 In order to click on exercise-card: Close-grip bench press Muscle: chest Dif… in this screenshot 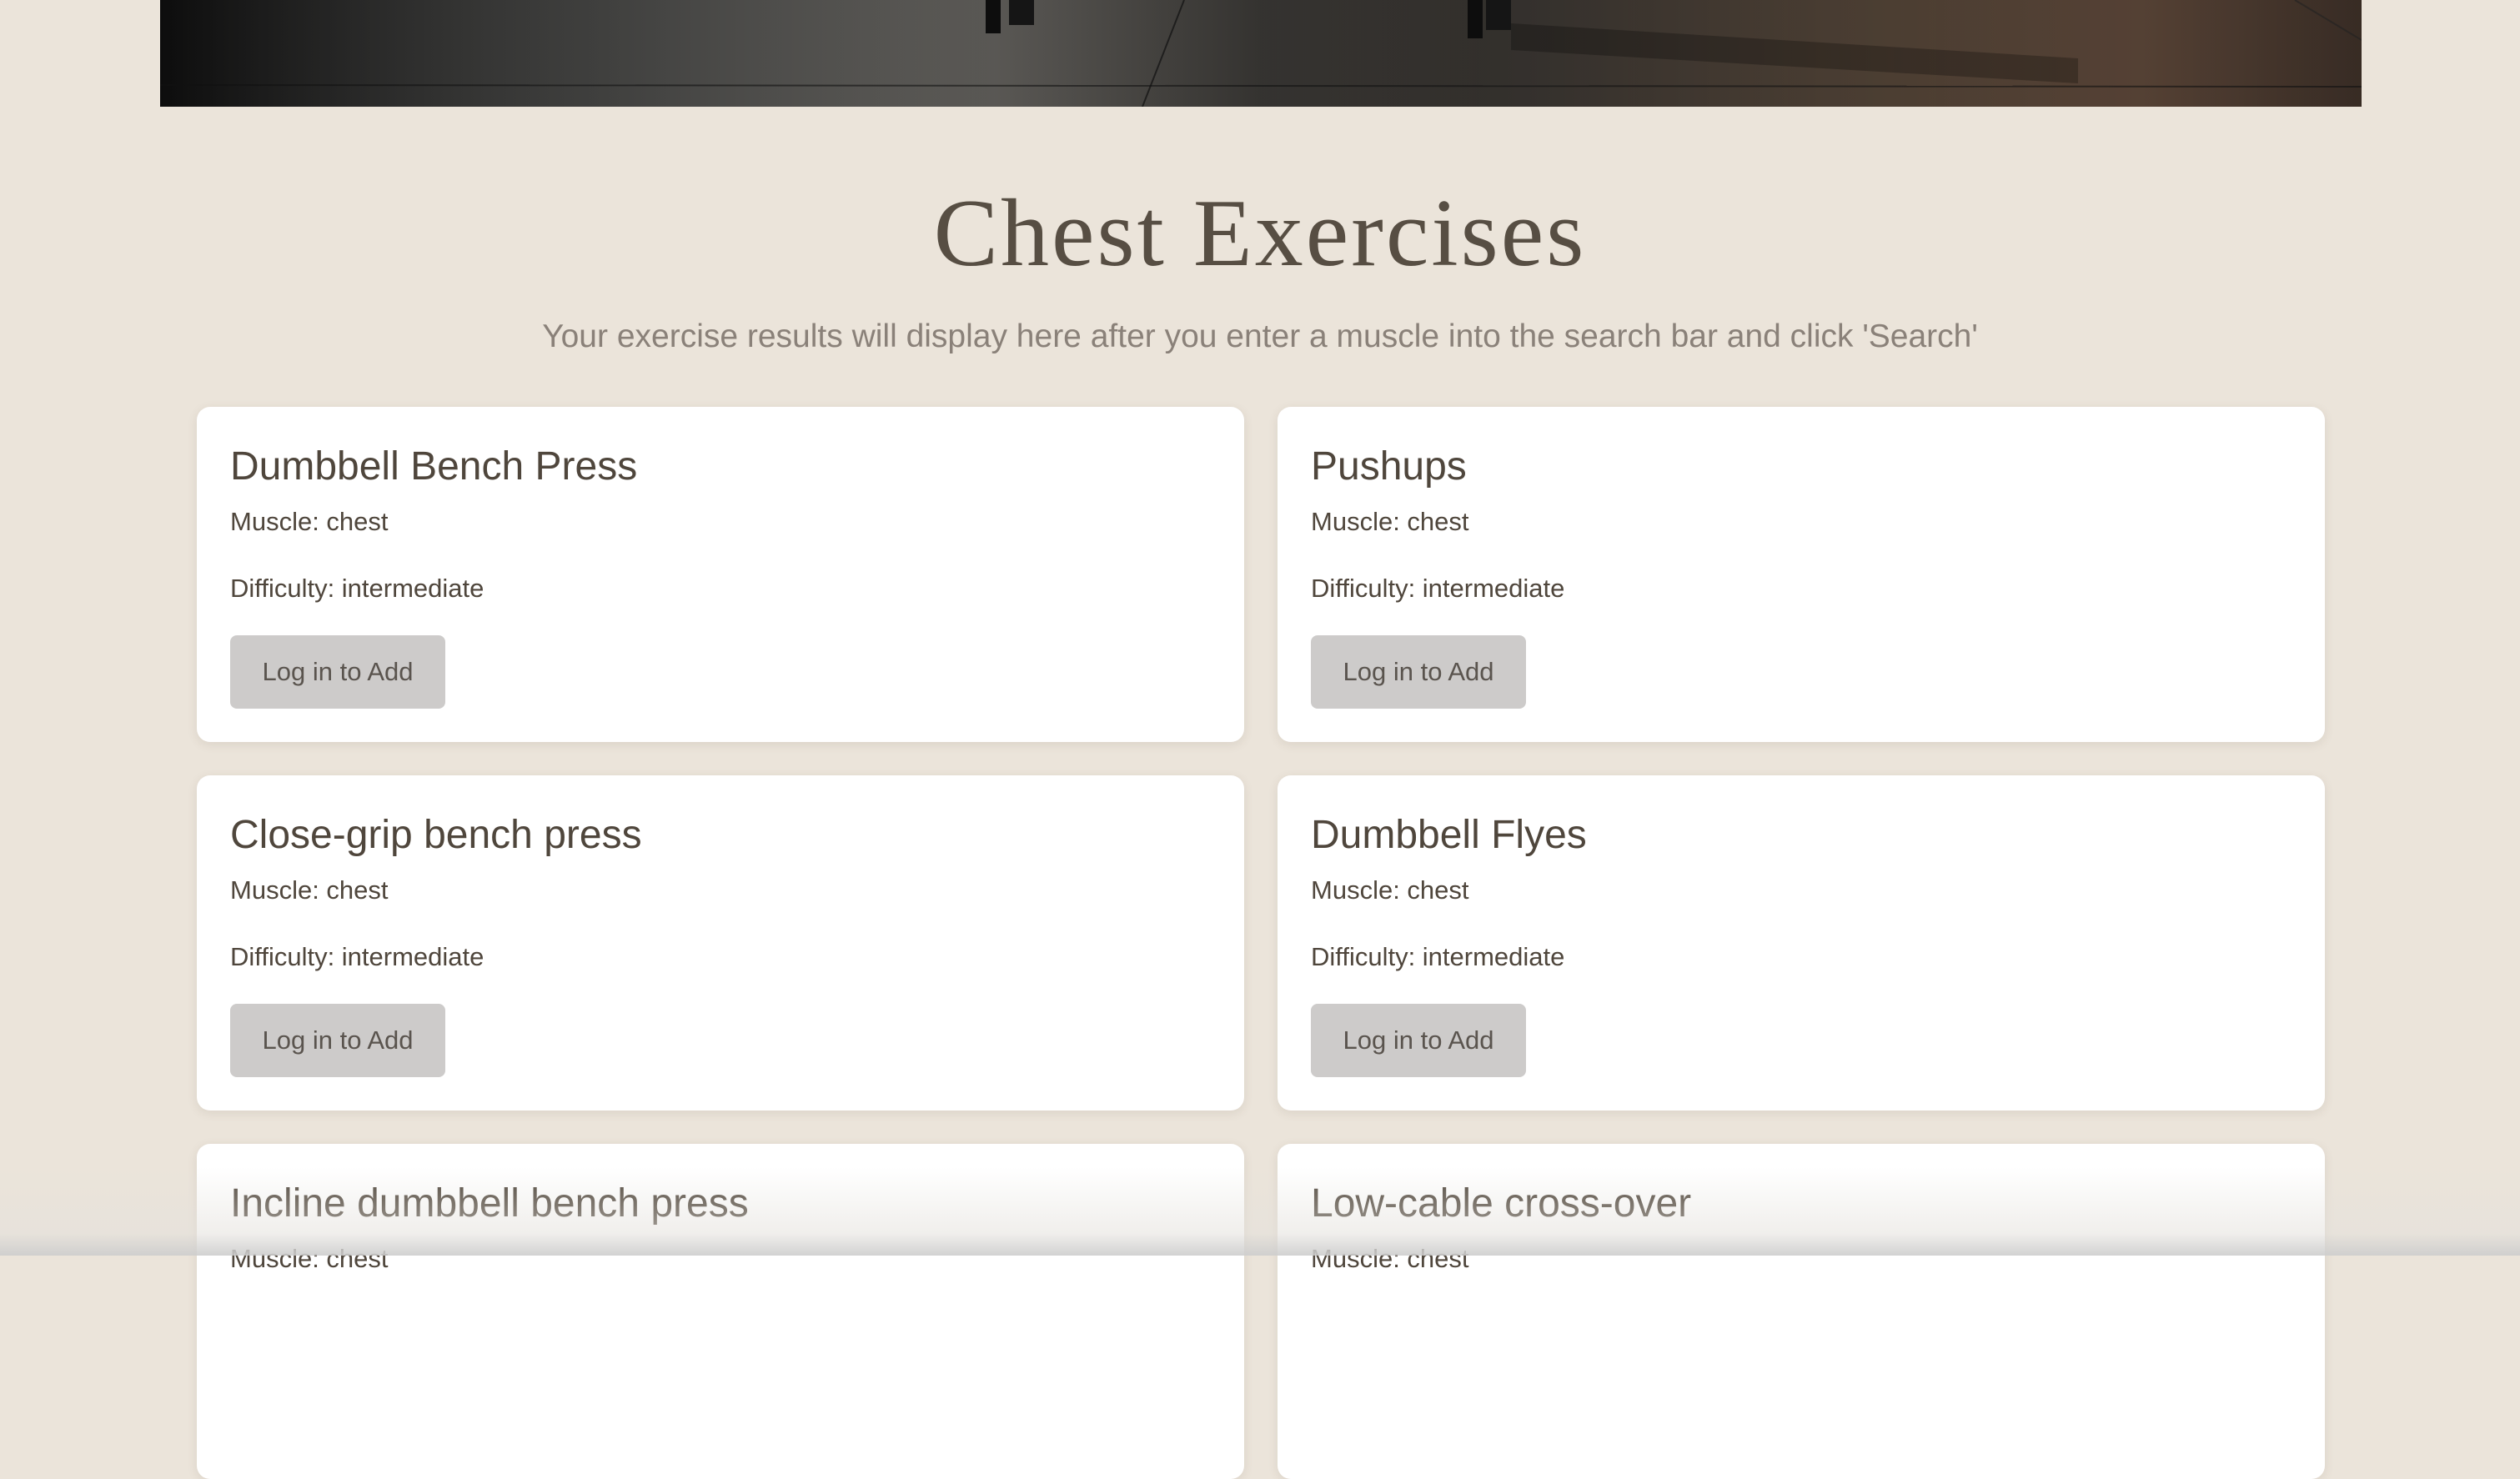, I will do `click(720, 943)`.